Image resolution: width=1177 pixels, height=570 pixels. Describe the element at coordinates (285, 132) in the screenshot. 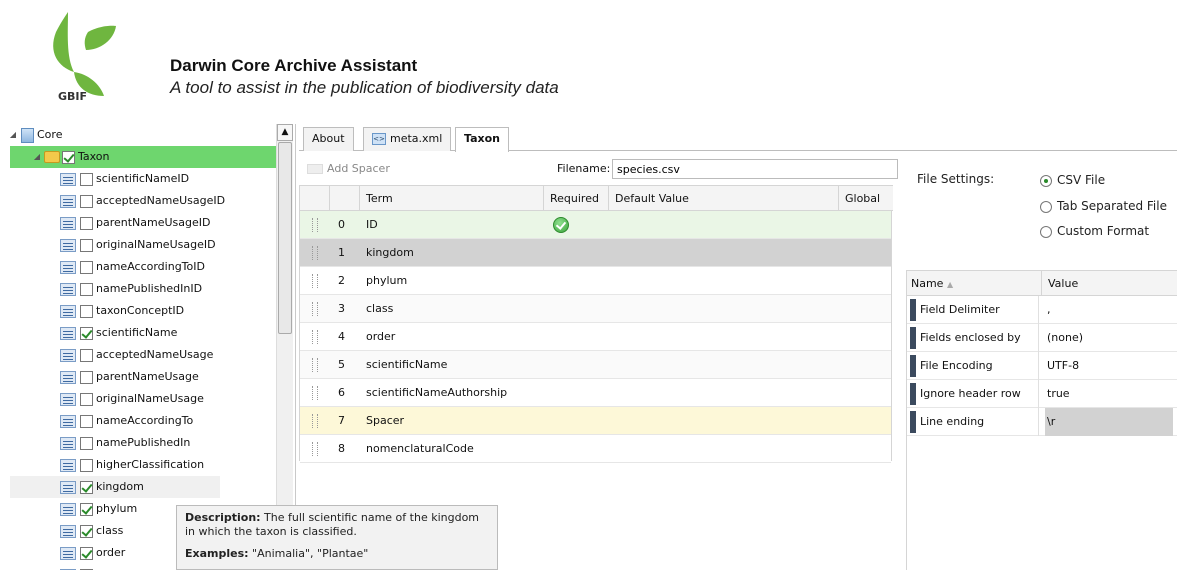

I see `scroll-up-icon: ▲` at that location.